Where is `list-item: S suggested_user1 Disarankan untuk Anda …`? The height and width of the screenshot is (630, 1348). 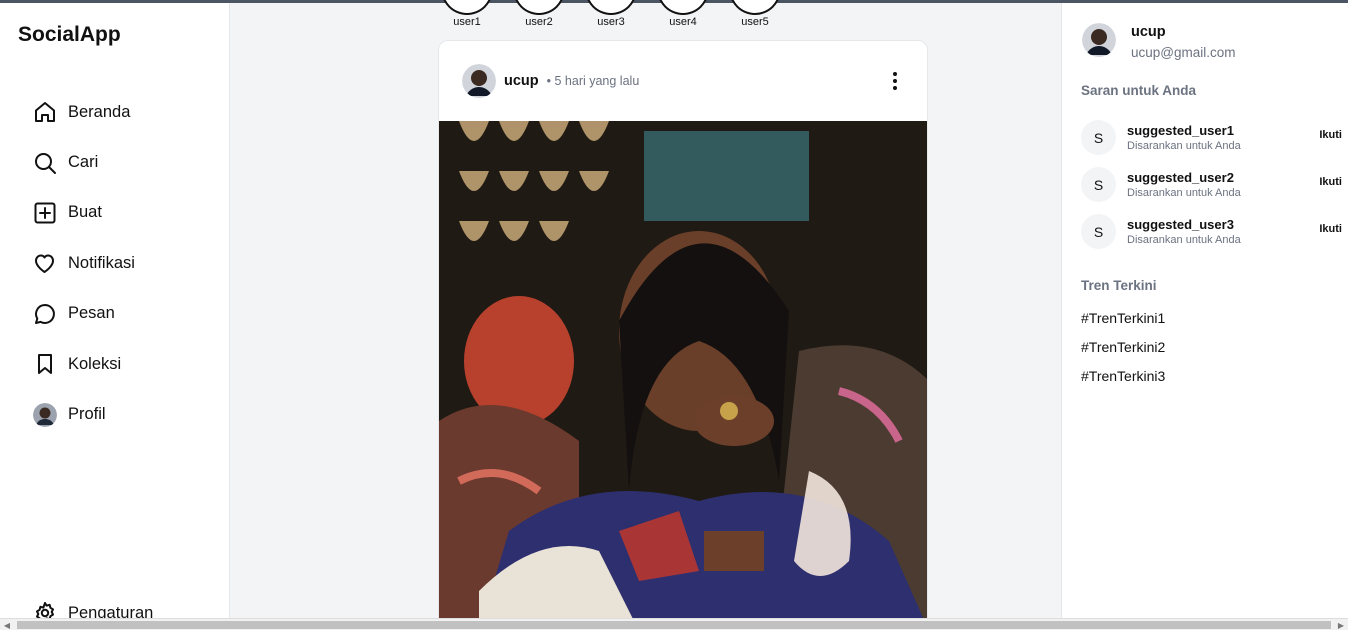 list-item: S suggested_user1 Disarankan untuk Anda … is located at coordinates (1211, 137).